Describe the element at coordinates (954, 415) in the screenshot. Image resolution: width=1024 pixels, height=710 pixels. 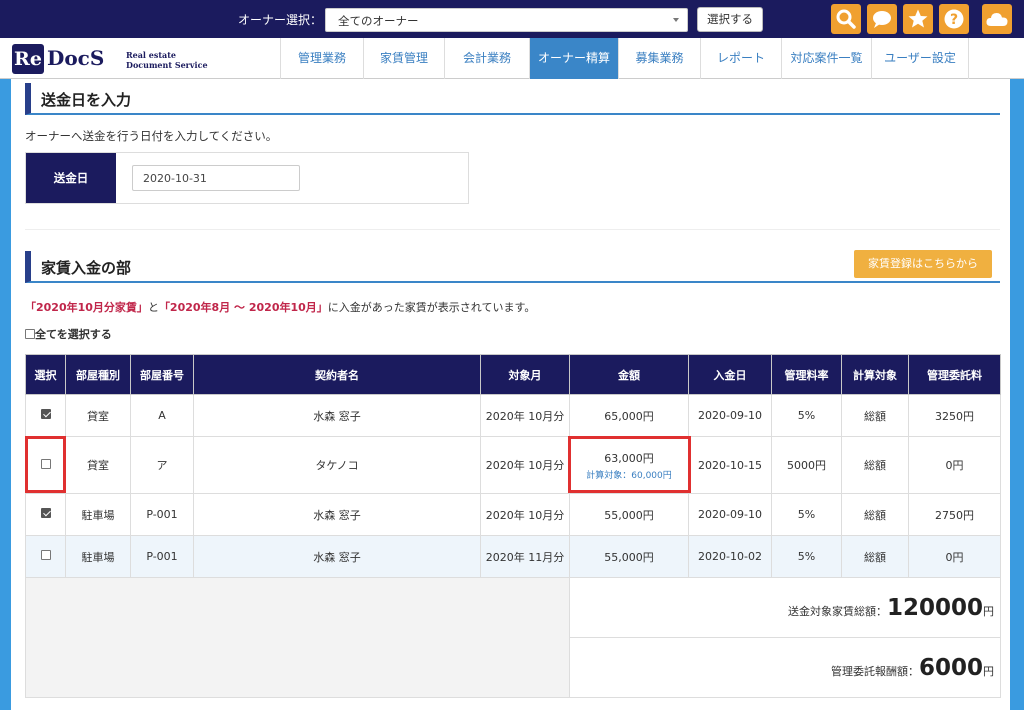
I see `commission-cell: 3250円` at that location.